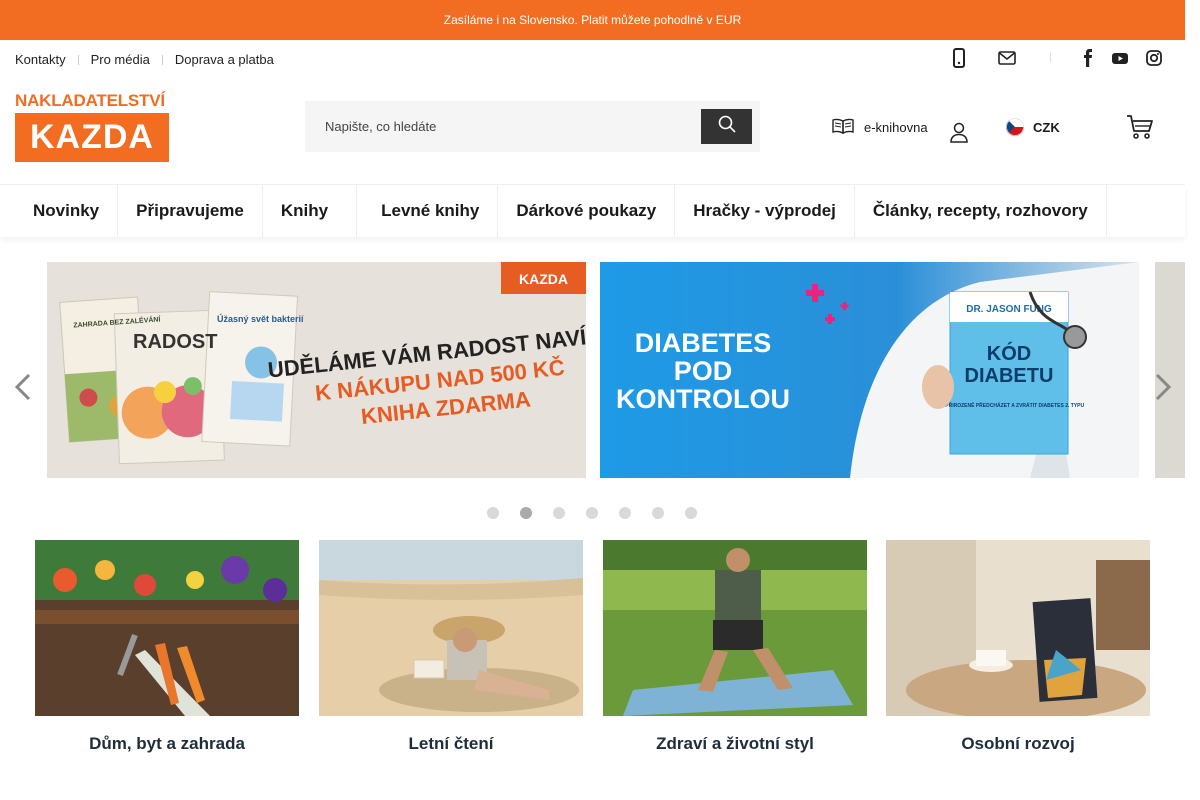 The width and height of the screenshot is (1200, 800). What do you see at coordinates (959, 59) in the screenshot?
I see `phone-icon` at bounding box center [959, 59].